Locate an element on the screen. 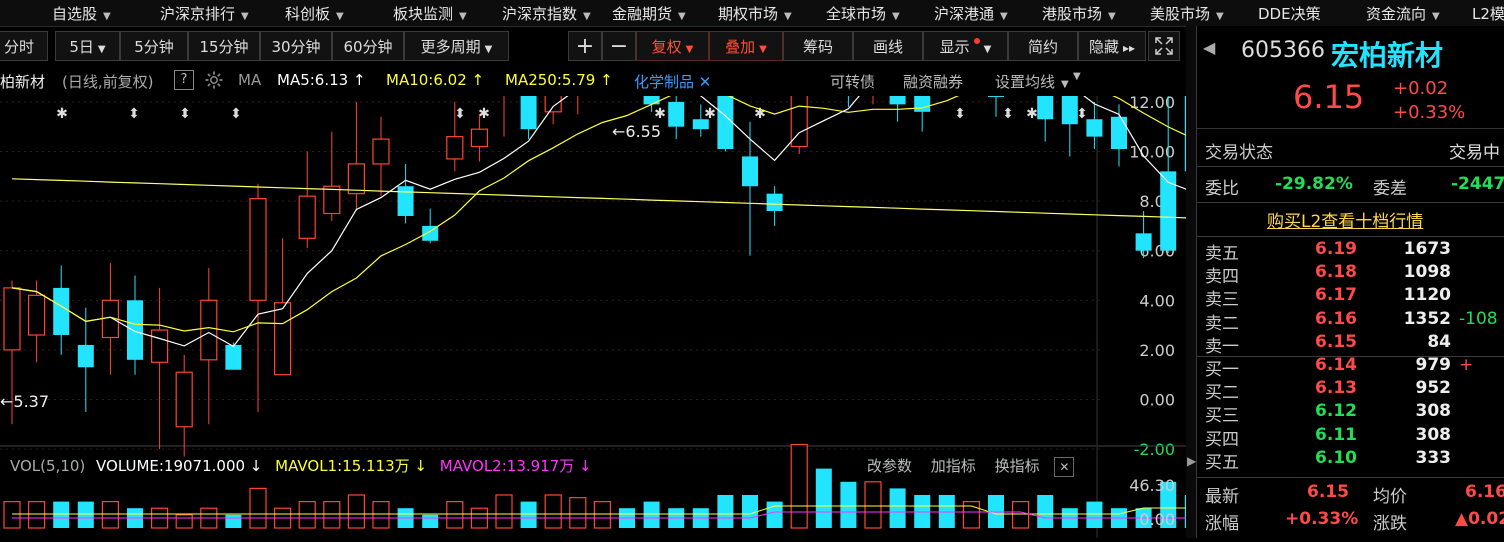 The image size is (1504, 542). bid-row: 买四 6.11 308 is located at coordinates (1350, 437).